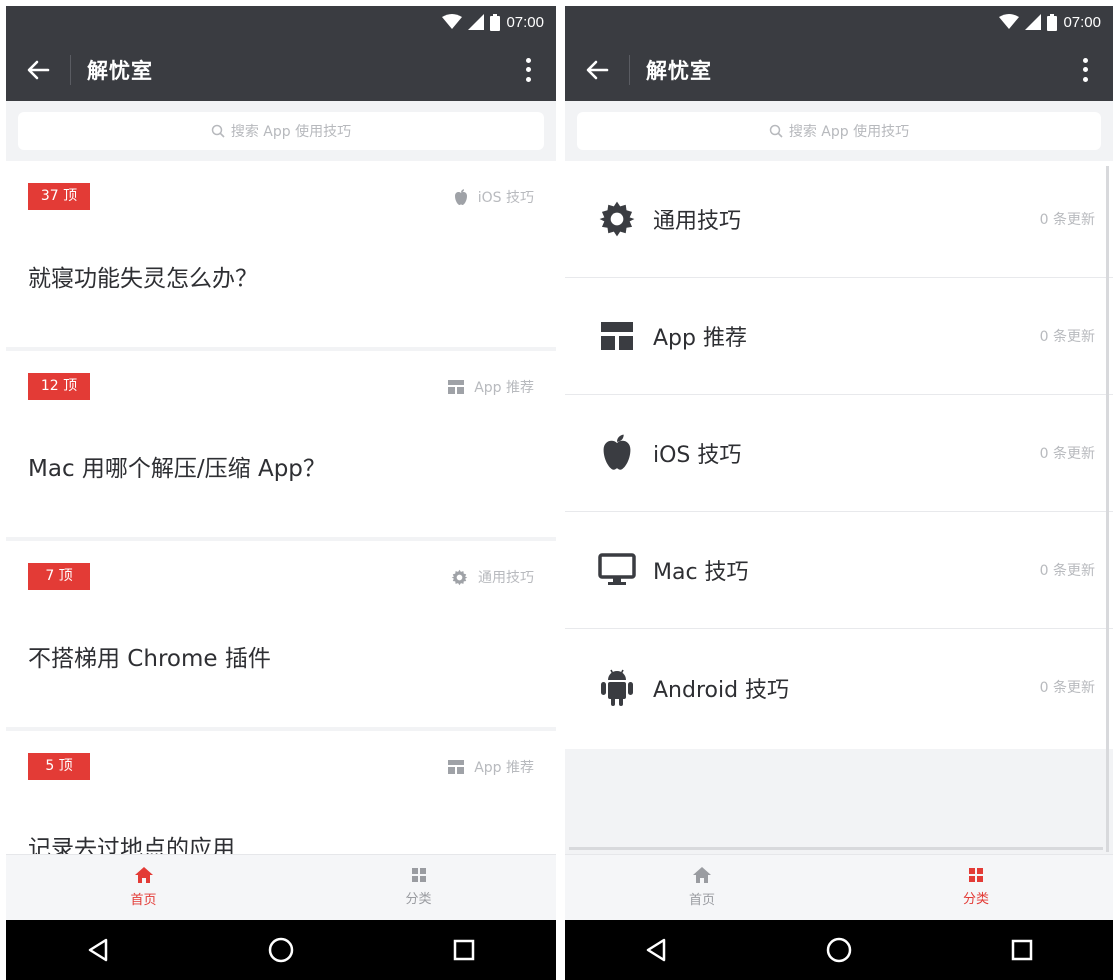  I want to click on category-item-general: 通用技巧 0 条更新, so click(839, 219).